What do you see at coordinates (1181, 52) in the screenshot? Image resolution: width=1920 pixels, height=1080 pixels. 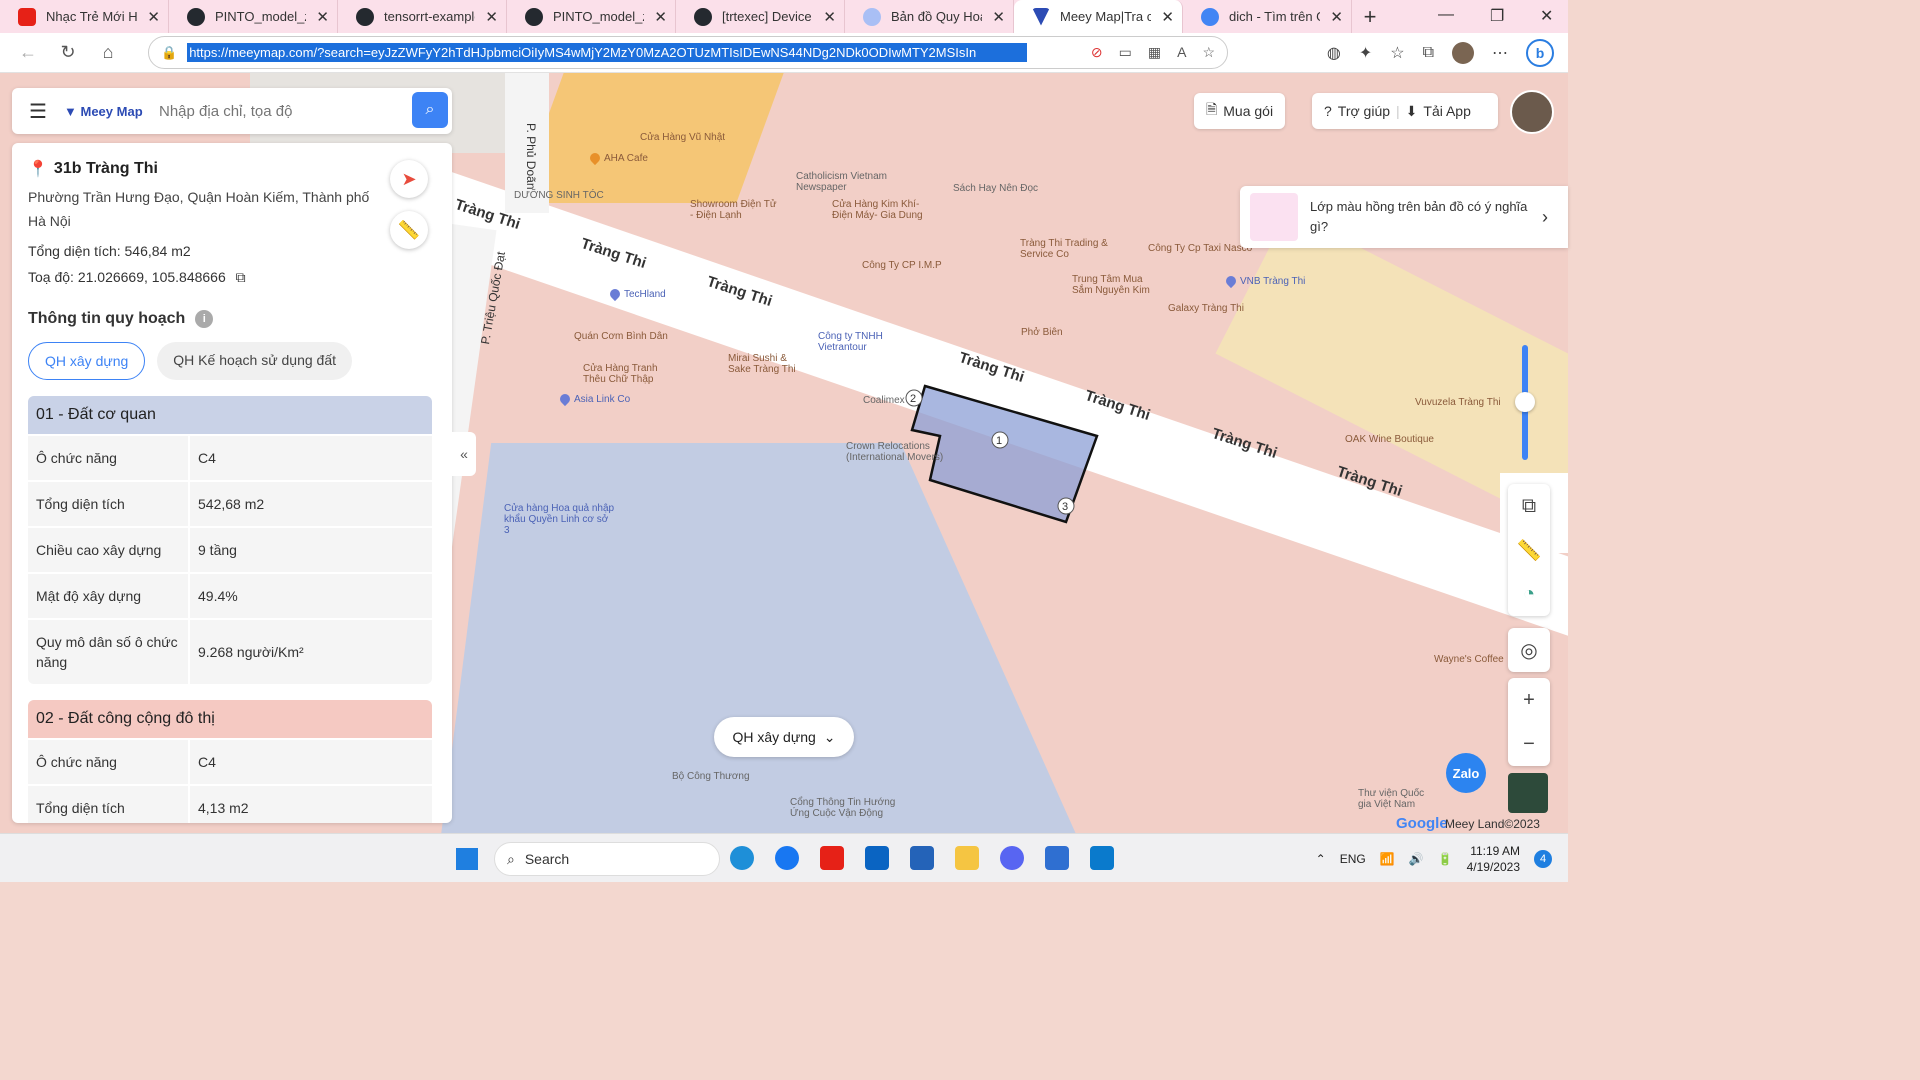 I see `read-aloud-icon: A` at bounding box center [1181, 52].